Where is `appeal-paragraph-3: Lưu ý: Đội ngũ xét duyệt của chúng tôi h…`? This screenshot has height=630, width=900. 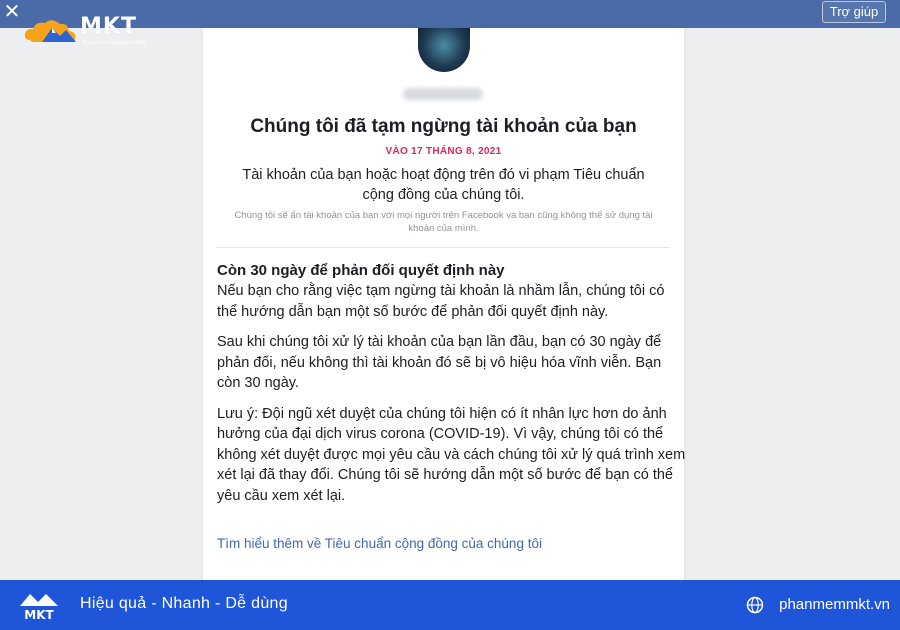 appeal-paragraph-3: Lưu ý: Đội ngũ xét duyệt của chúng tôi h… is located at coordinates (451, 454).